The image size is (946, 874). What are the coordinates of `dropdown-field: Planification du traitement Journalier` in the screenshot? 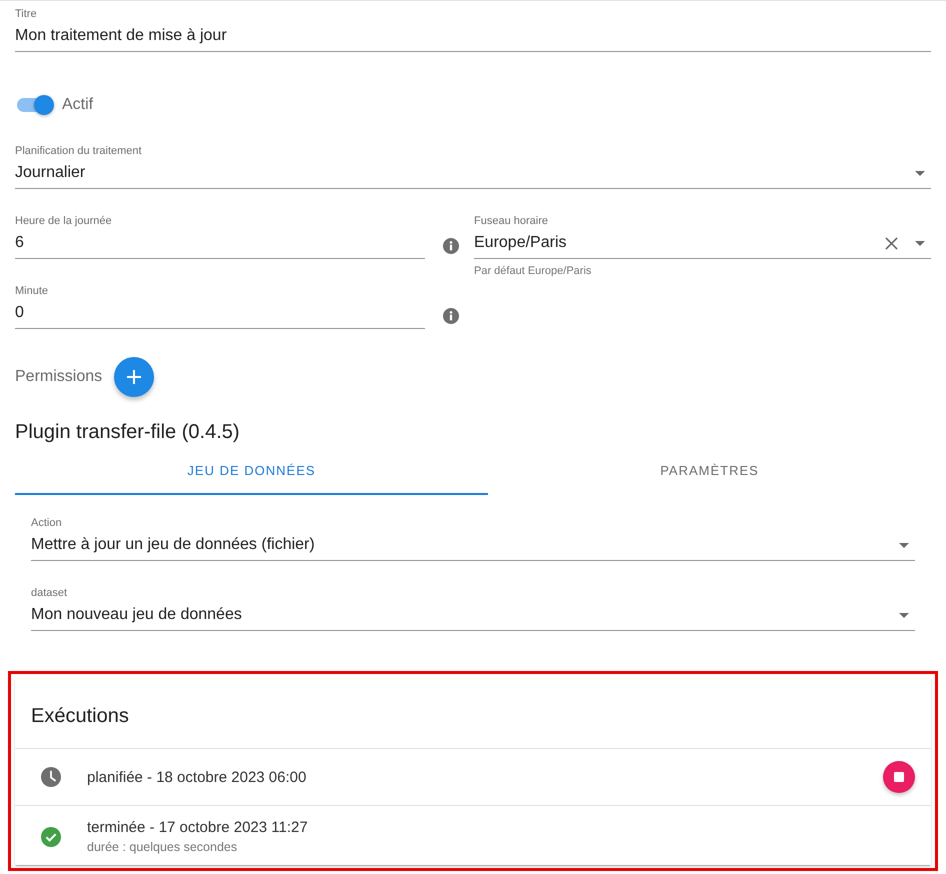 It's located at (473, 163).